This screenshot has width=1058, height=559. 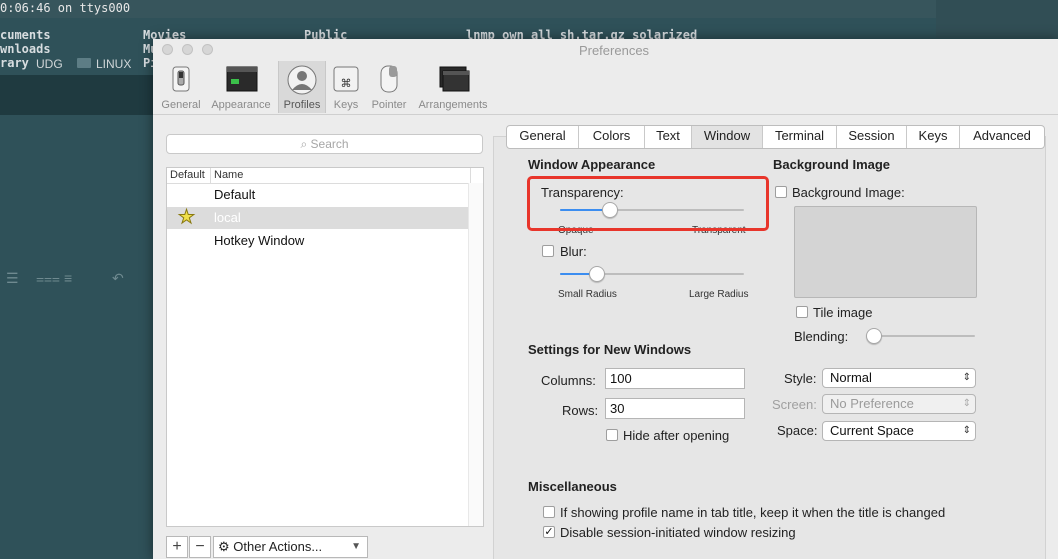 I want to click on profile-list-header: Default Name, so click(x=325, y=176).